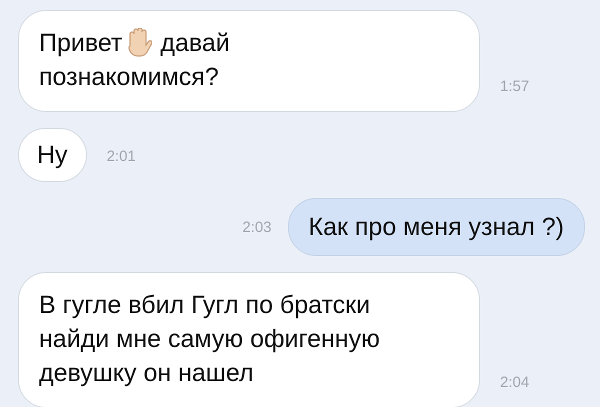 This screenshot has height=407, width=600. What do you see at coordinates (436, 227) in the screenshot?
I see `message-text: Как про меня узнал ?)` at bounding box center [436, 227].